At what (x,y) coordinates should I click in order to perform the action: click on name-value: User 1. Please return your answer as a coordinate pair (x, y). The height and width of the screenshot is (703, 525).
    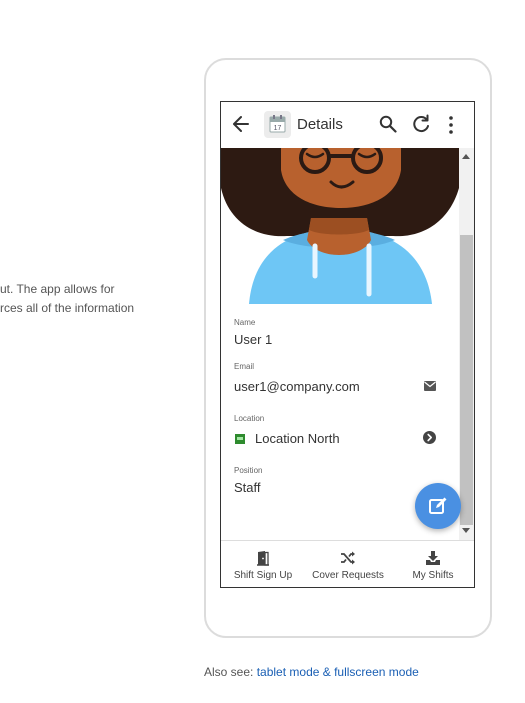
    Looking at the image, I should click on (253, 339).